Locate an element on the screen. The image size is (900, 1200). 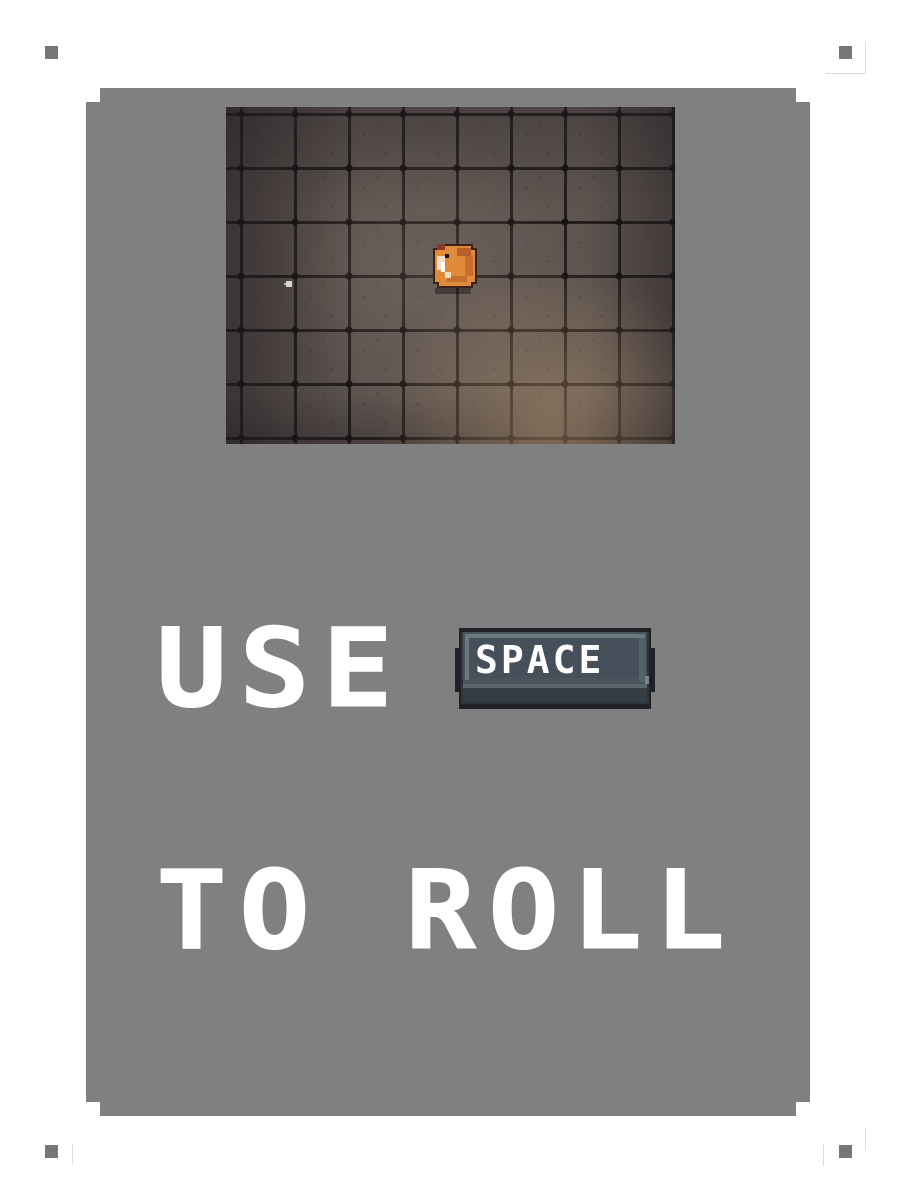
game-preview is located at coordinates (450, 275).